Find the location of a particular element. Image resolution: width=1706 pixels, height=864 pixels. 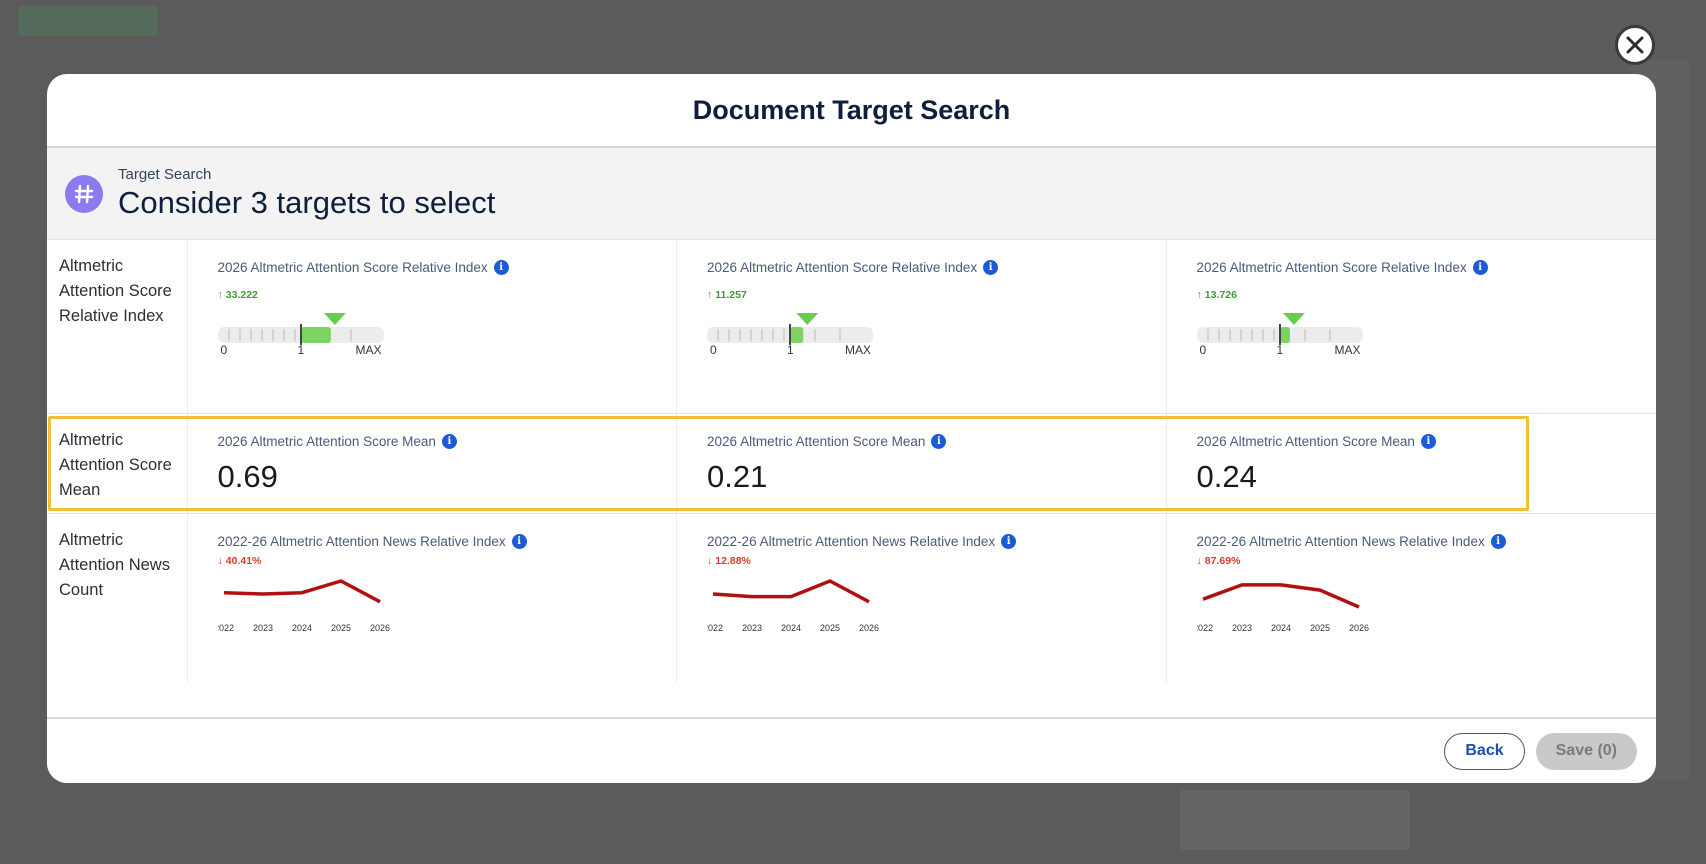

close-button is located at coordinates (1635, 45).